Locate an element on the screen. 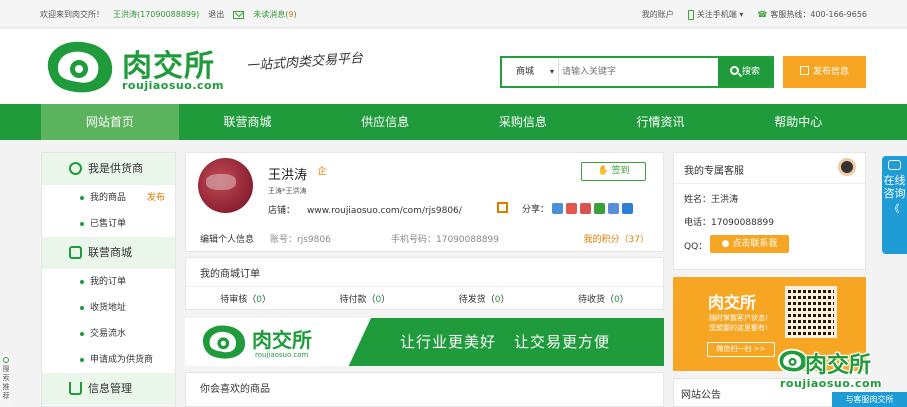 This screenshot has width=907, height=407. sidebar-section-title: 我是供货商 is located at coordinates (115, 168).